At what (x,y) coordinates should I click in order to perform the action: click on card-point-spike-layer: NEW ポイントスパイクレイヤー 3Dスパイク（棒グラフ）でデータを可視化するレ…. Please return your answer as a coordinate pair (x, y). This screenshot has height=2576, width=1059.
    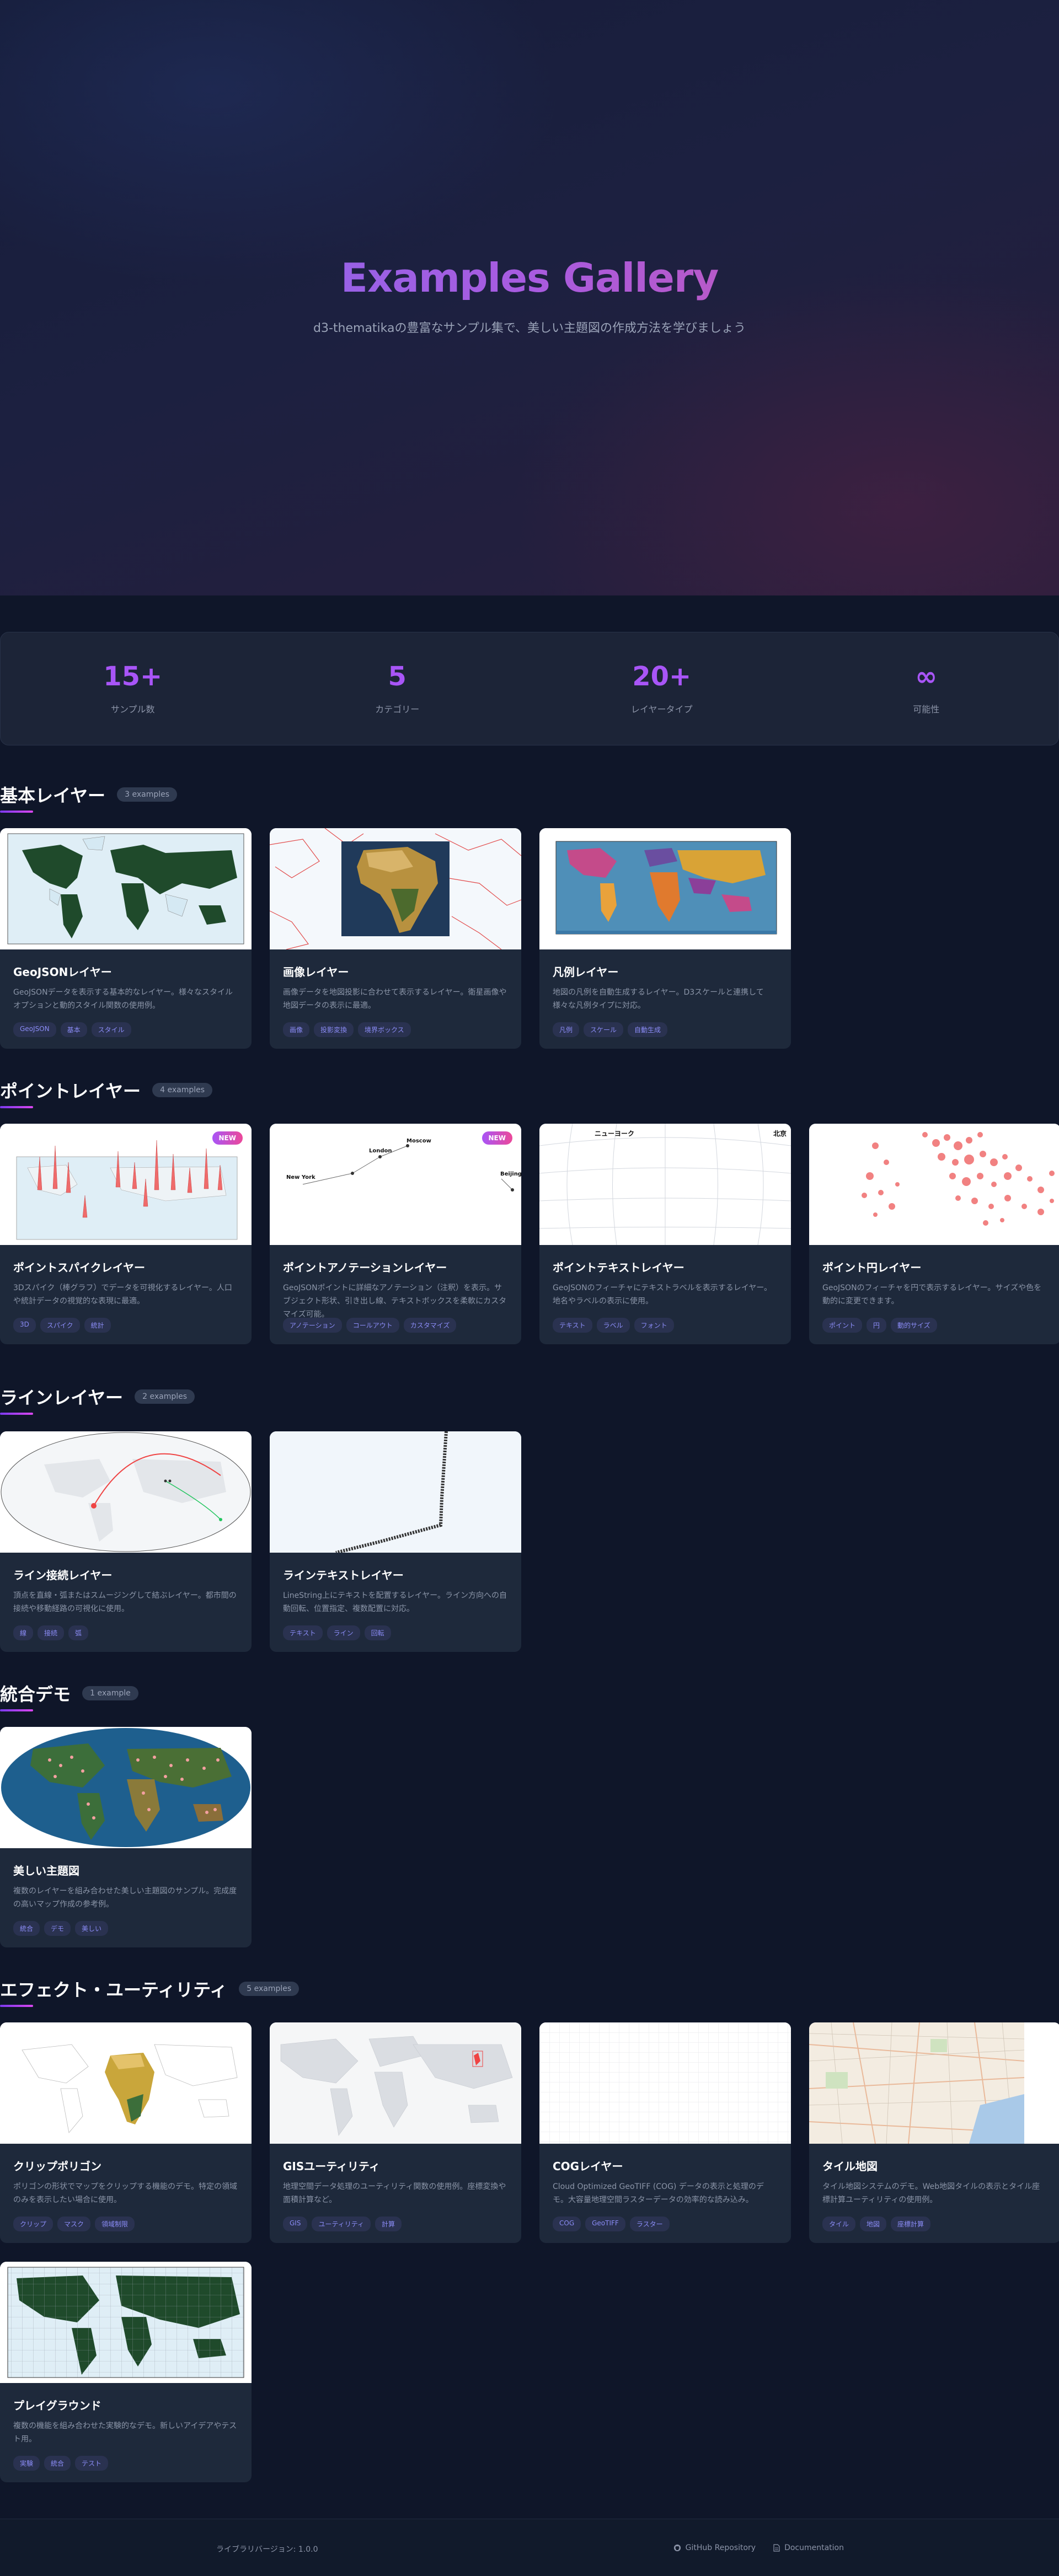
    Looking at the image, I should click on (126, 1234).